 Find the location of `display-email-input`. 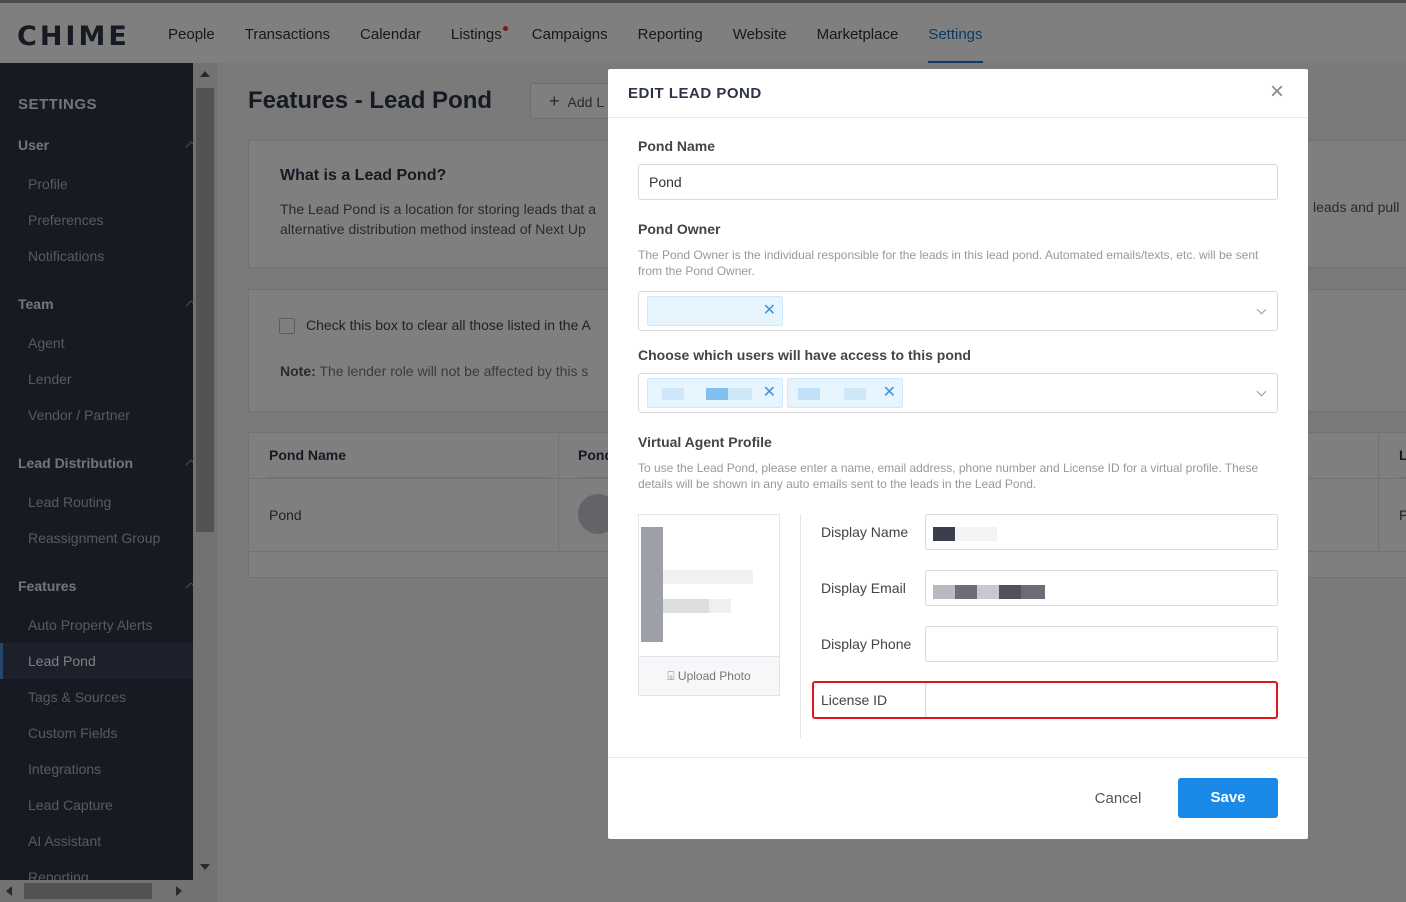

display-email-input is located at coordinates (1101, 588).